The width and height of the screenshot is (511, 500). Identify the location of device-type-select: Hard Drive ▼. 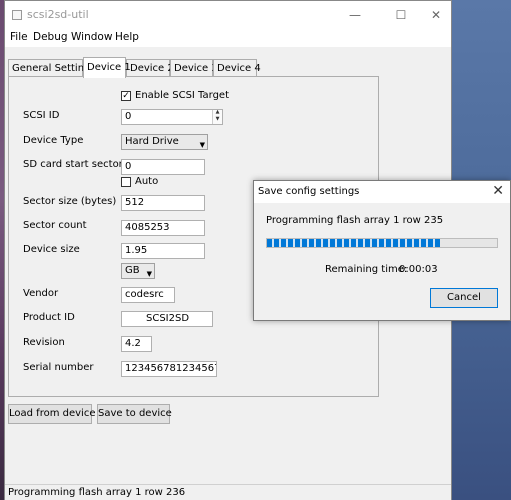
(164, 142).